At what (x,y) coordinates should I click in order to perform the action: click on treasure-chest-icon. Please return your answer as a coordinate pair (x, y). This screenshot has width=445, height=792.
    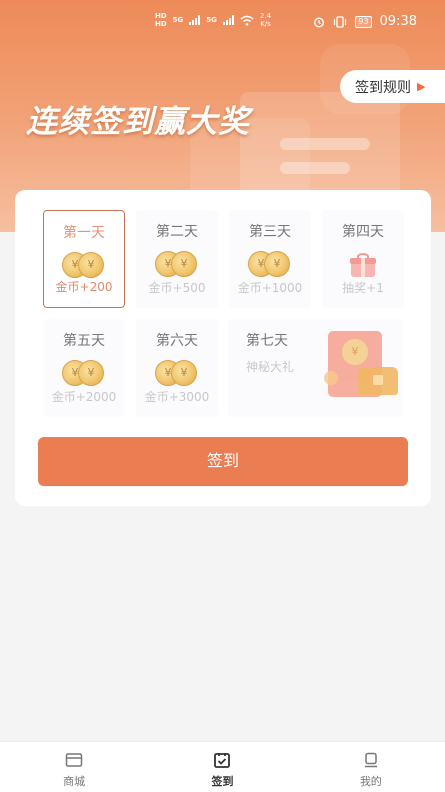
    Looking at the image, I should click on (378, 381).